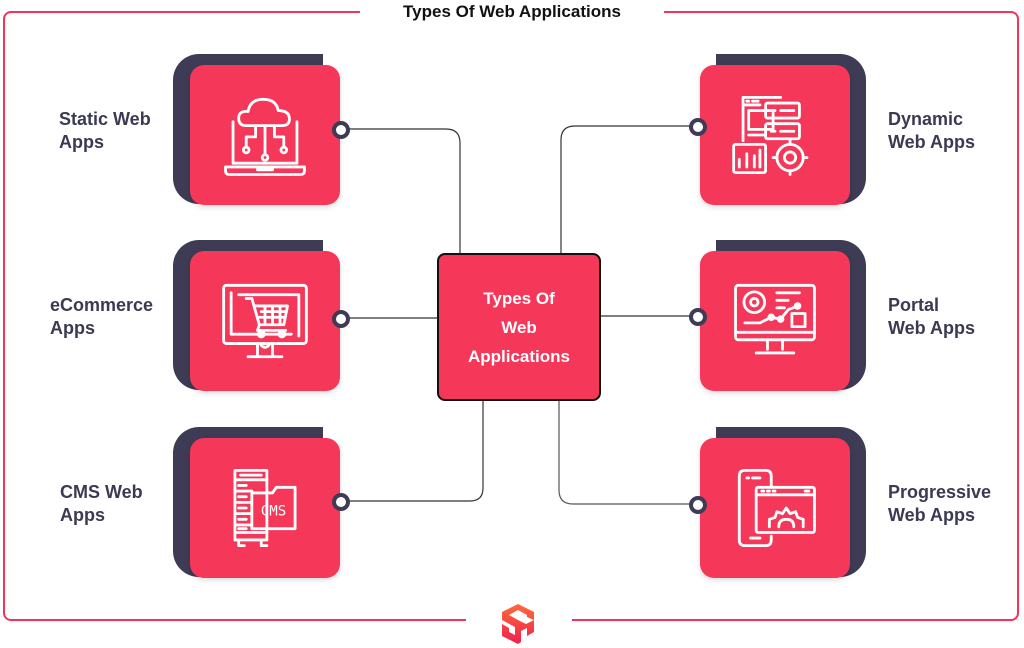 This screenshot has height=648, width=1024. I want to click on svg-text: CMS, so click(273, 512).